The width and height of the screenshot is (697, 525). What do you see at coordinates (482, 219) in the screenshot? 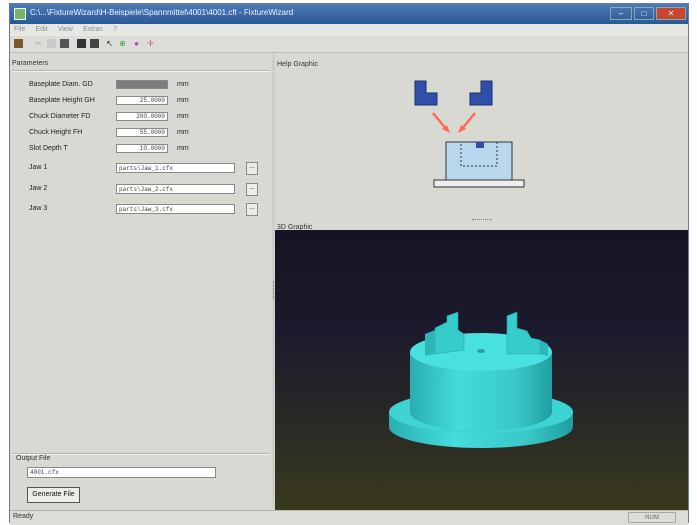
I see `horizontal-splitter-grip` at bounding box center [482, 219].